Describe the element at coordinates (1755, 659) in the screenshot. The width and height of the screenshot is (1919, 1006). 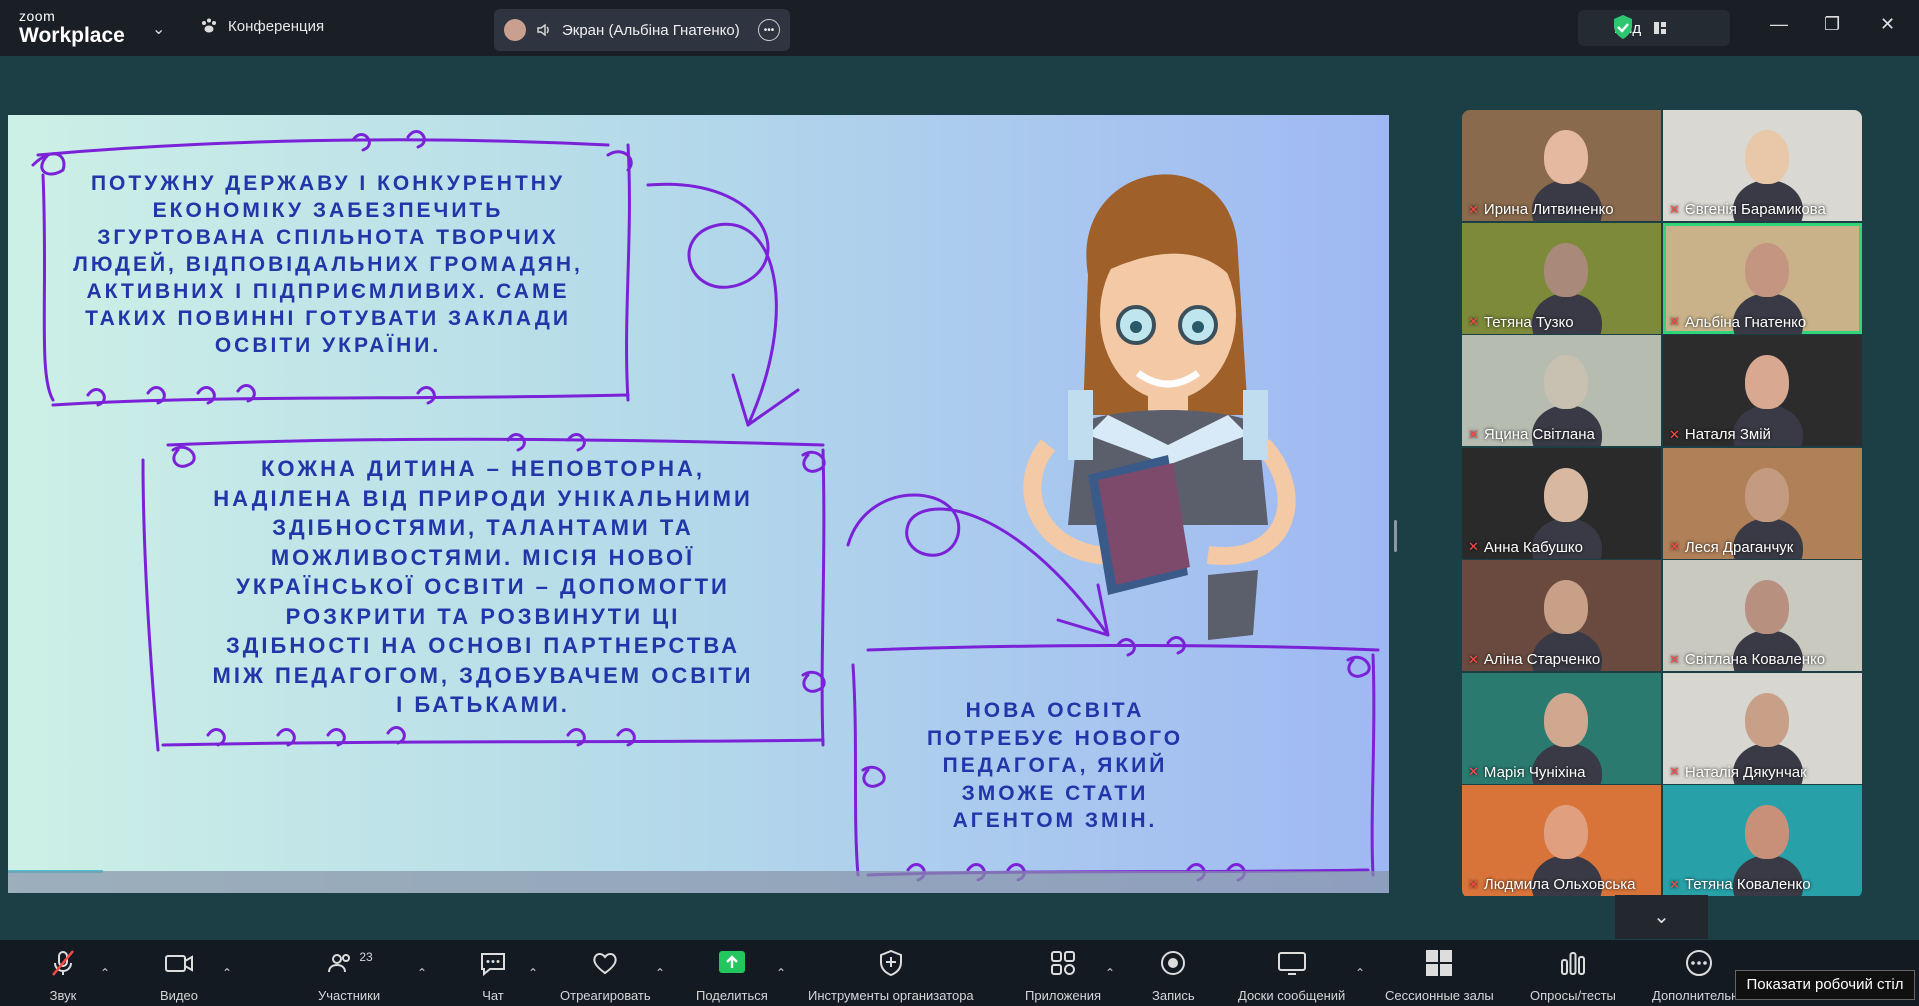
I see `participant-name-label: Світлана Коваленко` at that location.